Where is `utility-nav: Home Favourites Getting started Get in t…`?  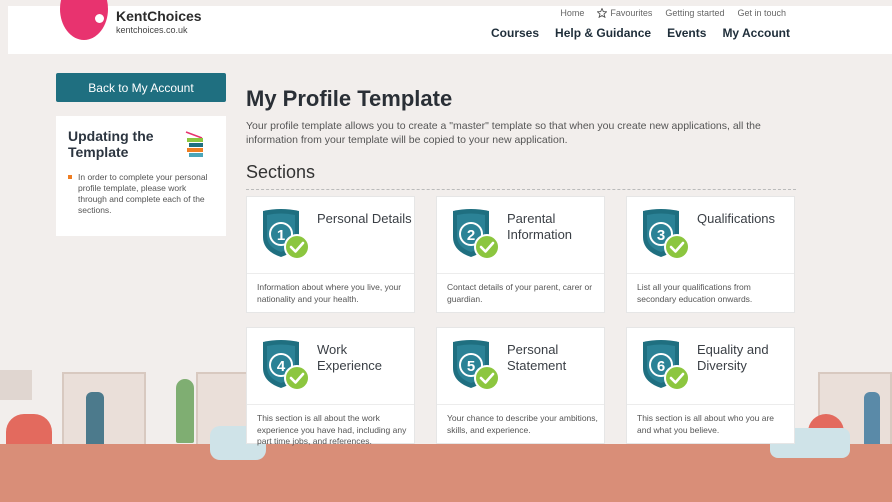
utility-nav: Home Favourites Getting started Get in t… is located at coordinates (673, 13).